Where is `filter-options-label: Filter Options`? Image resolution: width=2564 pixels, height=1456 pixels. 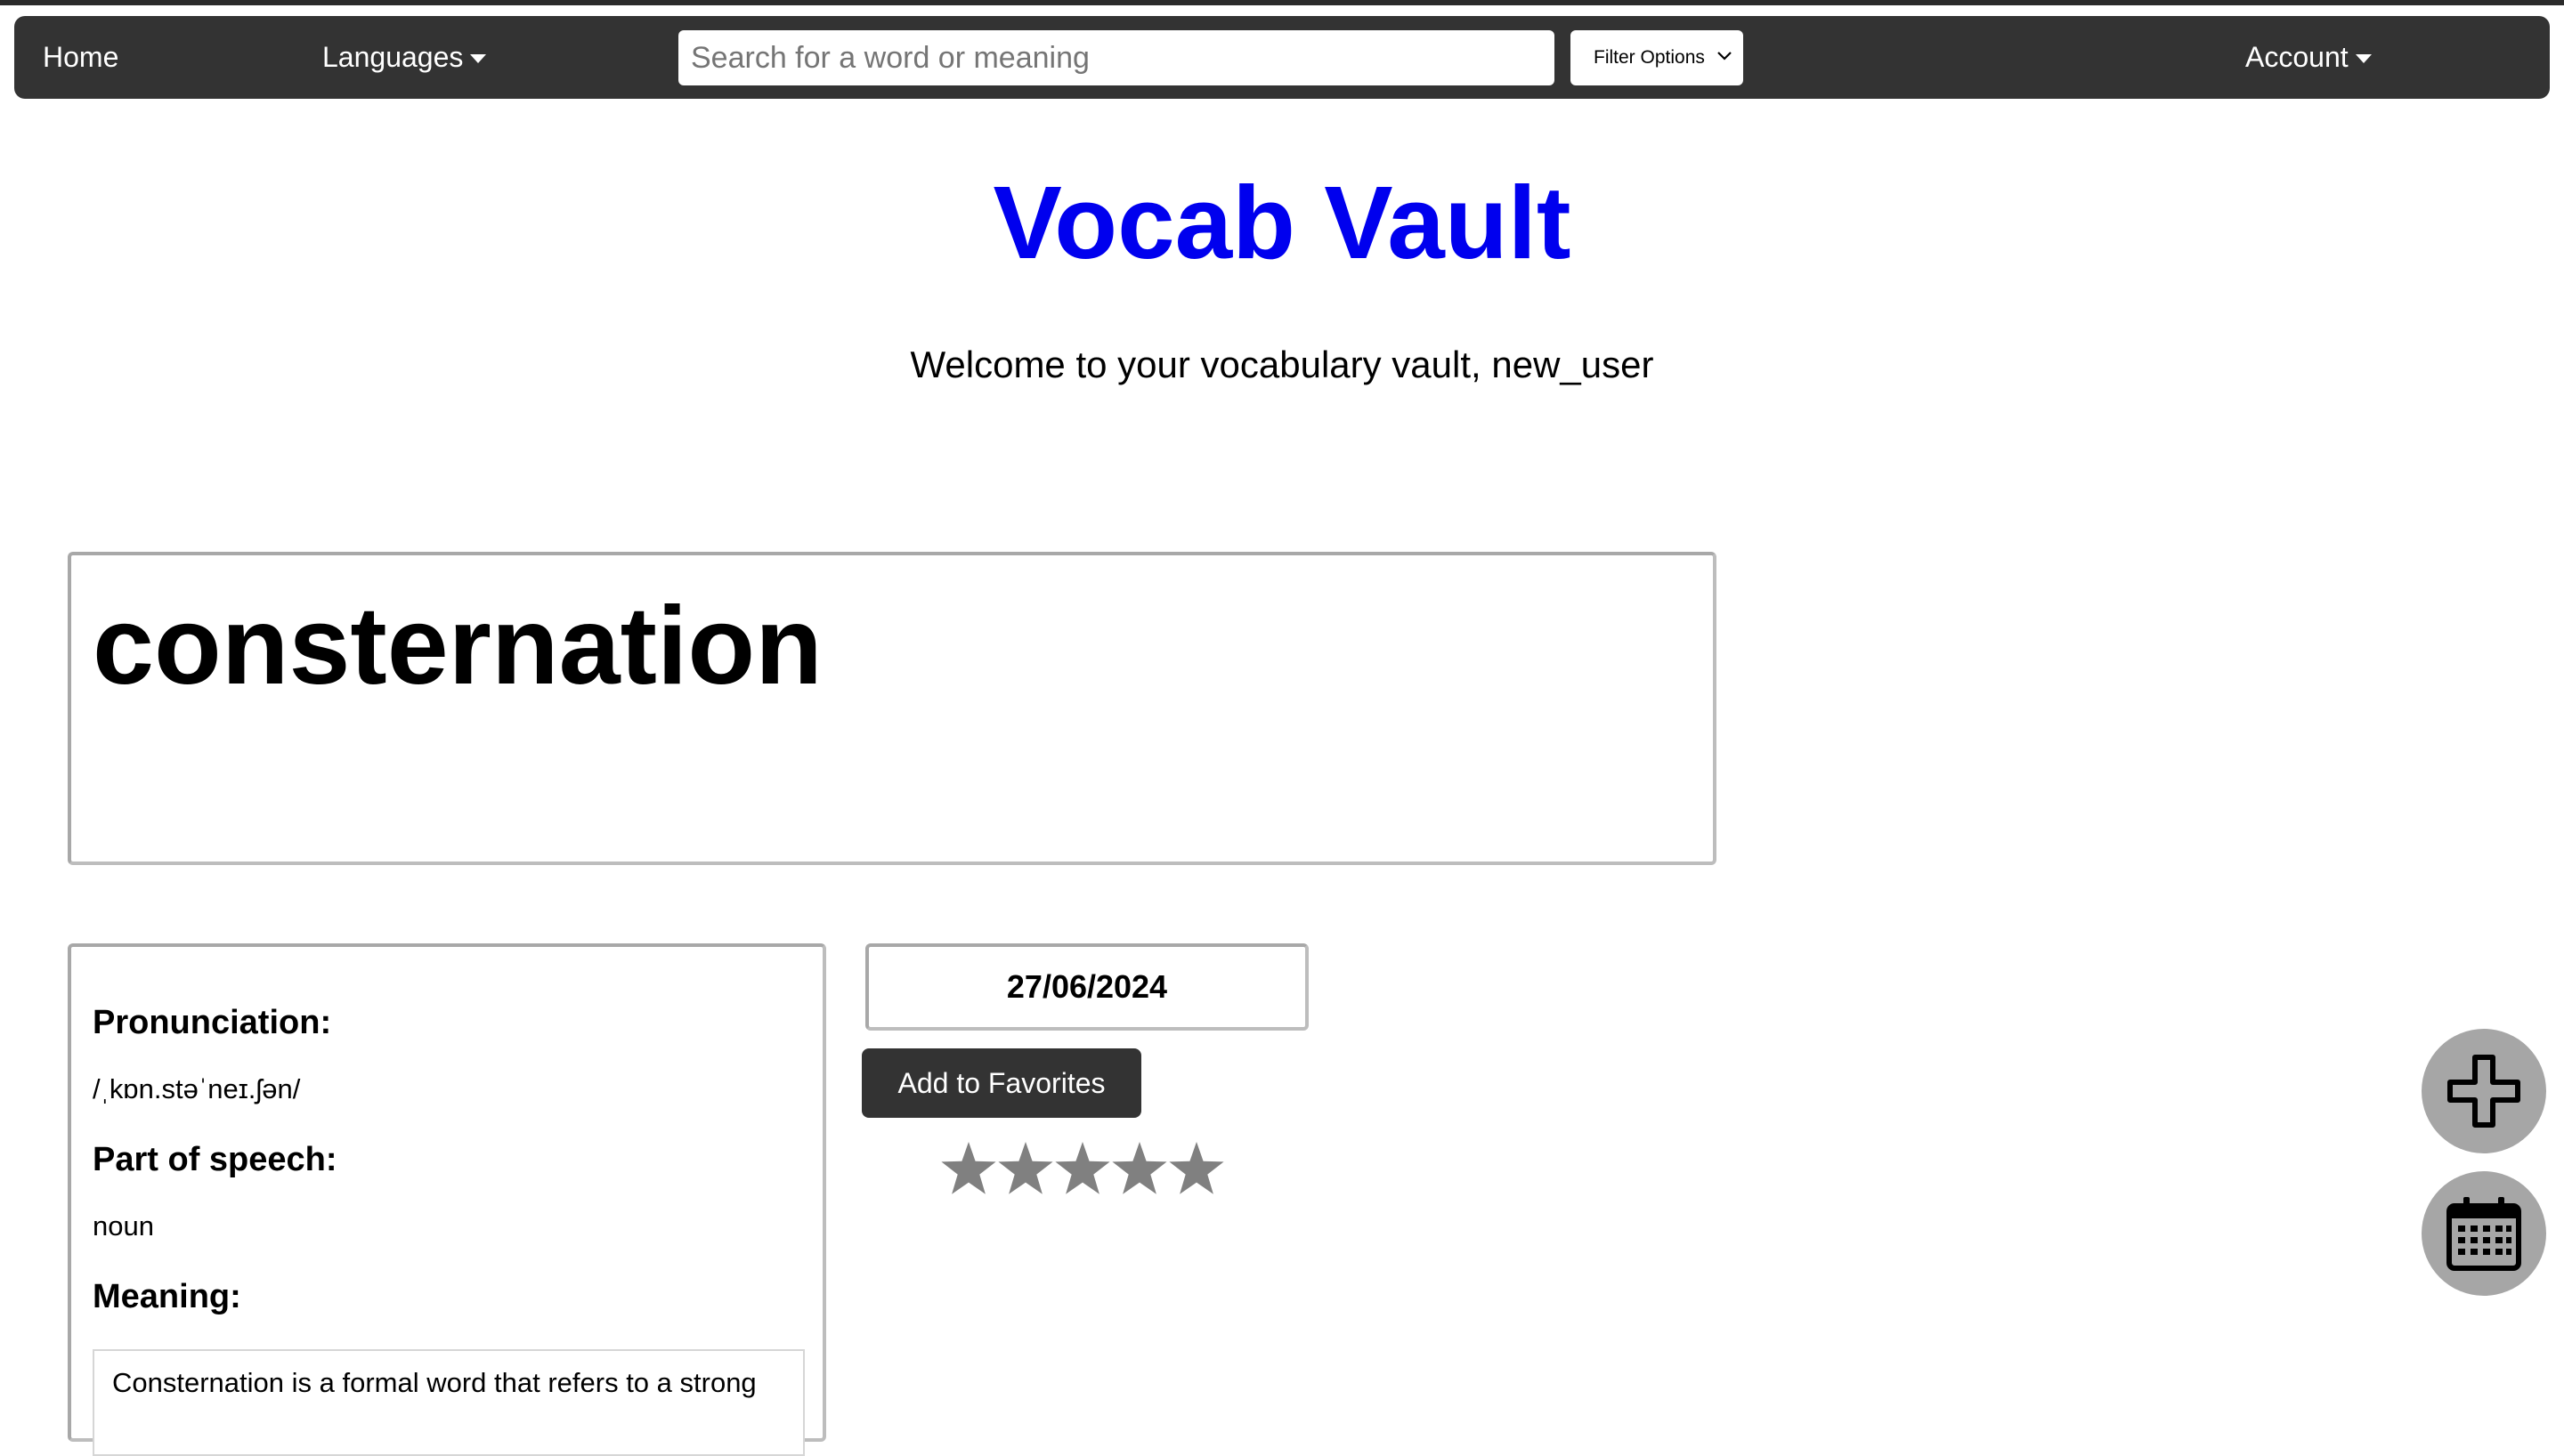 filter-options-label: Filter Options is located at coordinates (1649, 57).